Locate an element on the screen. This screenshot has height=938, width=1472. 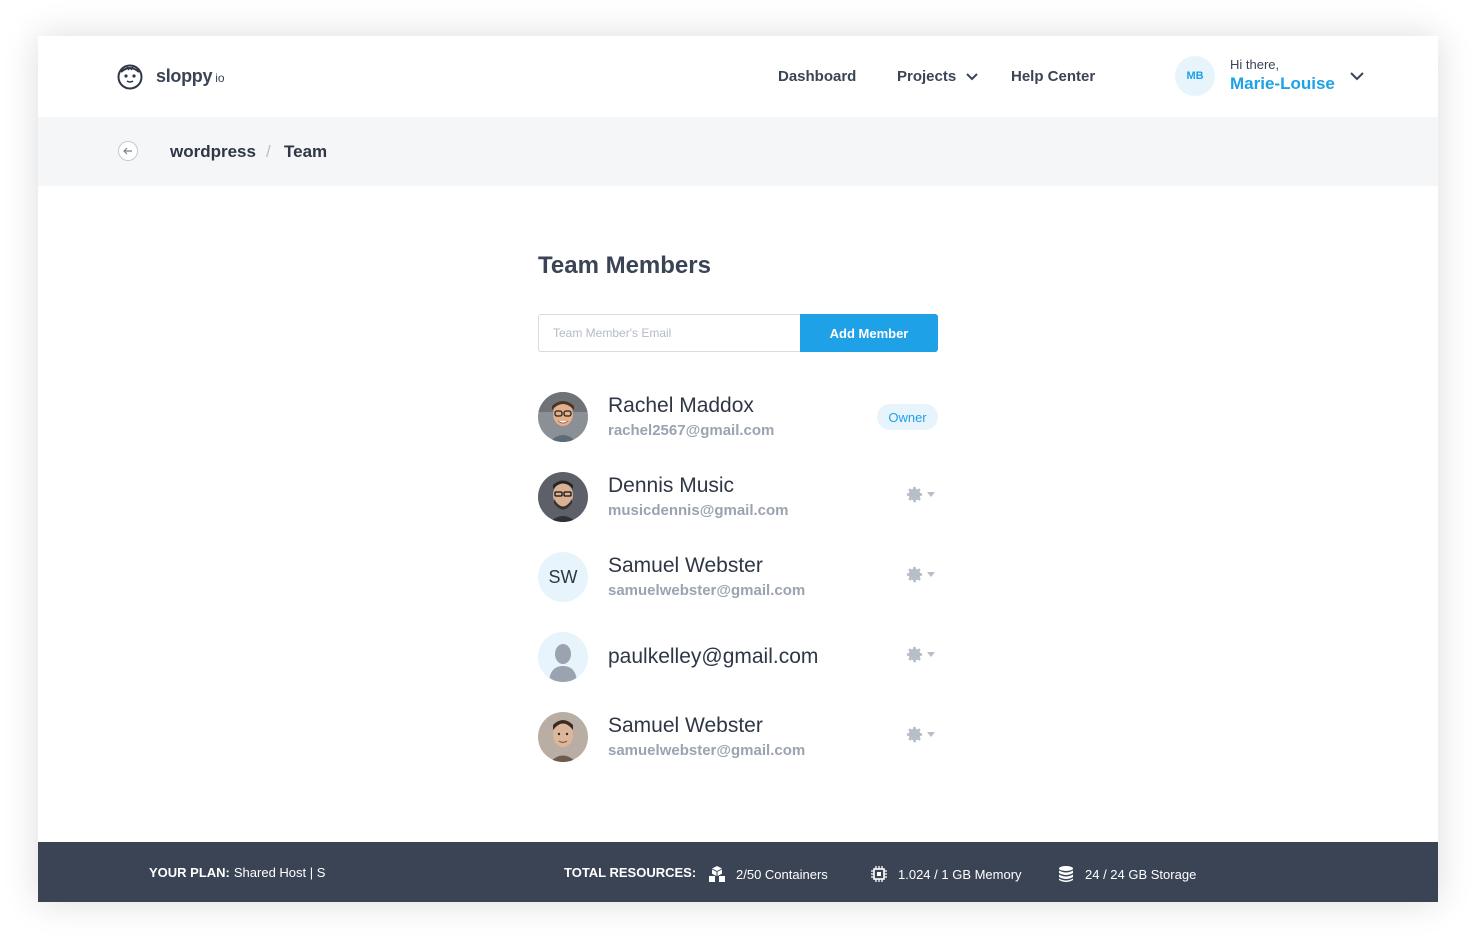
containers-usage: 2/50 Containers is located at coordinates (768, 874).